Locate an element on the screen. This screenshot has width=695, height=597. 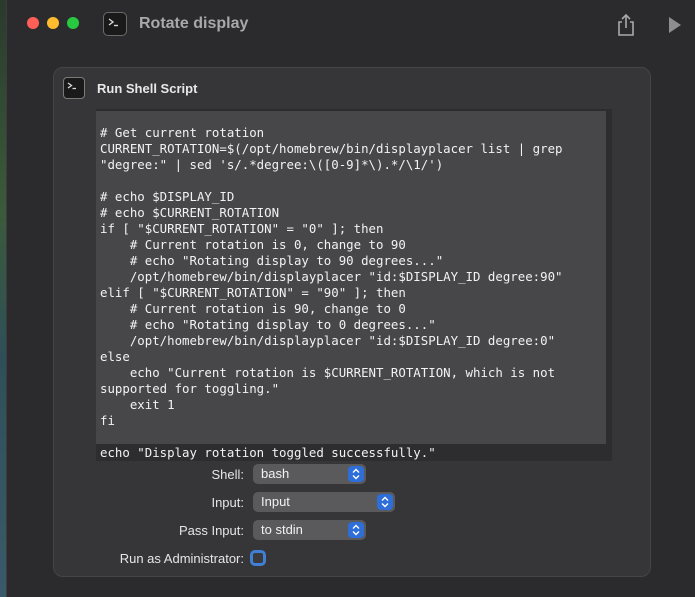
window-title: Rotate display is located at coordinates (194, 23).